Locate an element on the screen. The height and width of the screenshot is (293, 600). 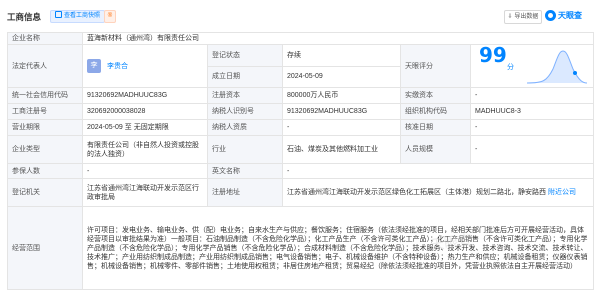
term-value: 2024-05-09 至 无固定期限 is located at coordinates (145, 127).